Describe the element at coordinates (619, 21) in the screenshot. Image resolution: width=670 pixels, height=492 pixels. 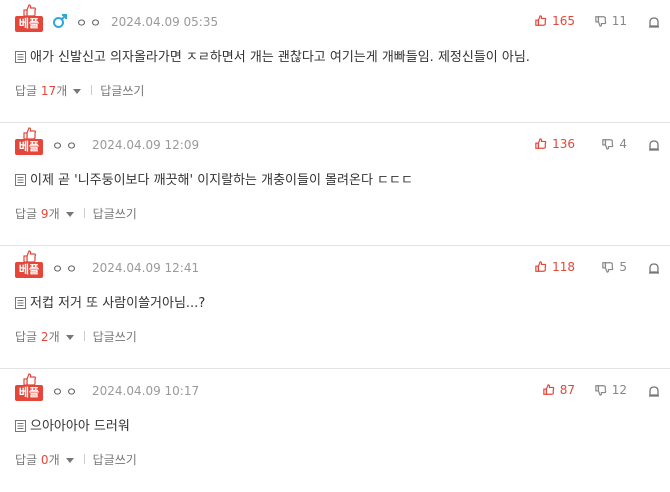
I see `dislike-count: 11` at that location.